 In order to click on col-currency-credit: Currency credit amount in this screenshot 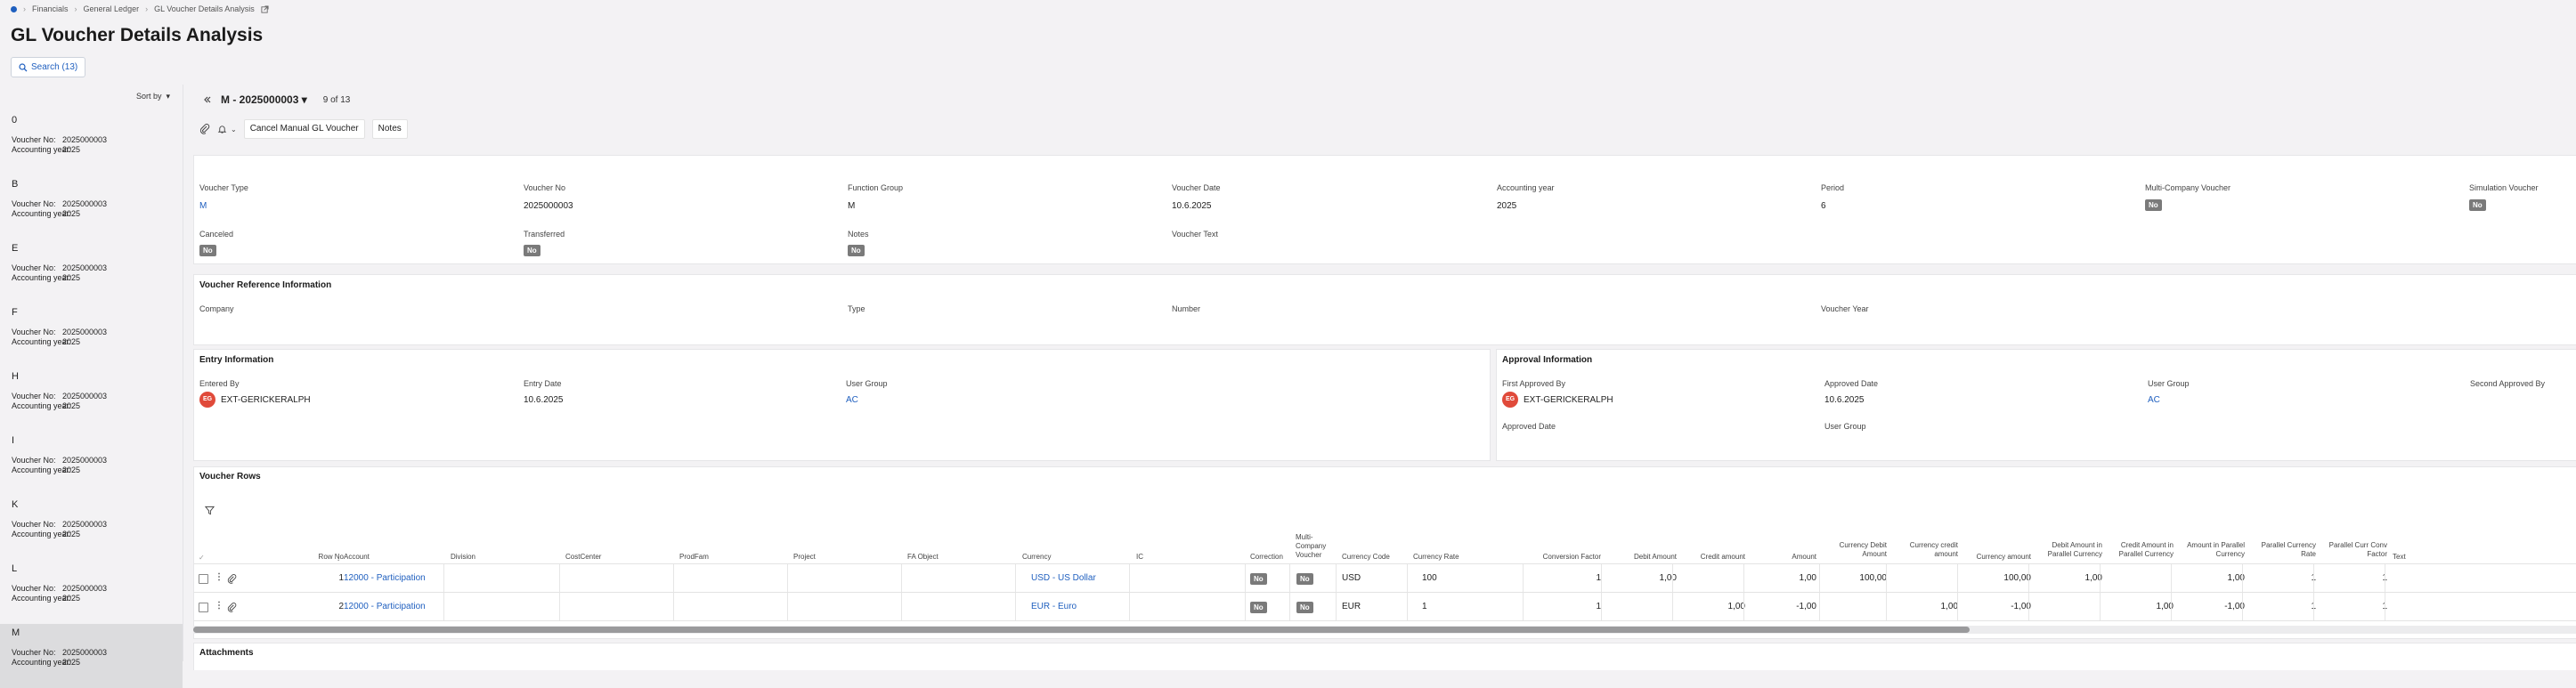, I will do `click(1924, 550)`.